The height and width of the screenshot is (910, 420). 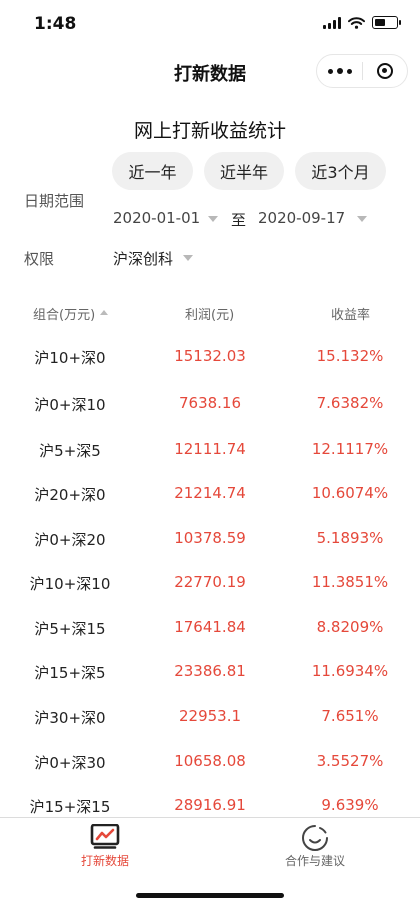 I want to click on cell-combo: 沪5+深15, so click(x=70, y=629).